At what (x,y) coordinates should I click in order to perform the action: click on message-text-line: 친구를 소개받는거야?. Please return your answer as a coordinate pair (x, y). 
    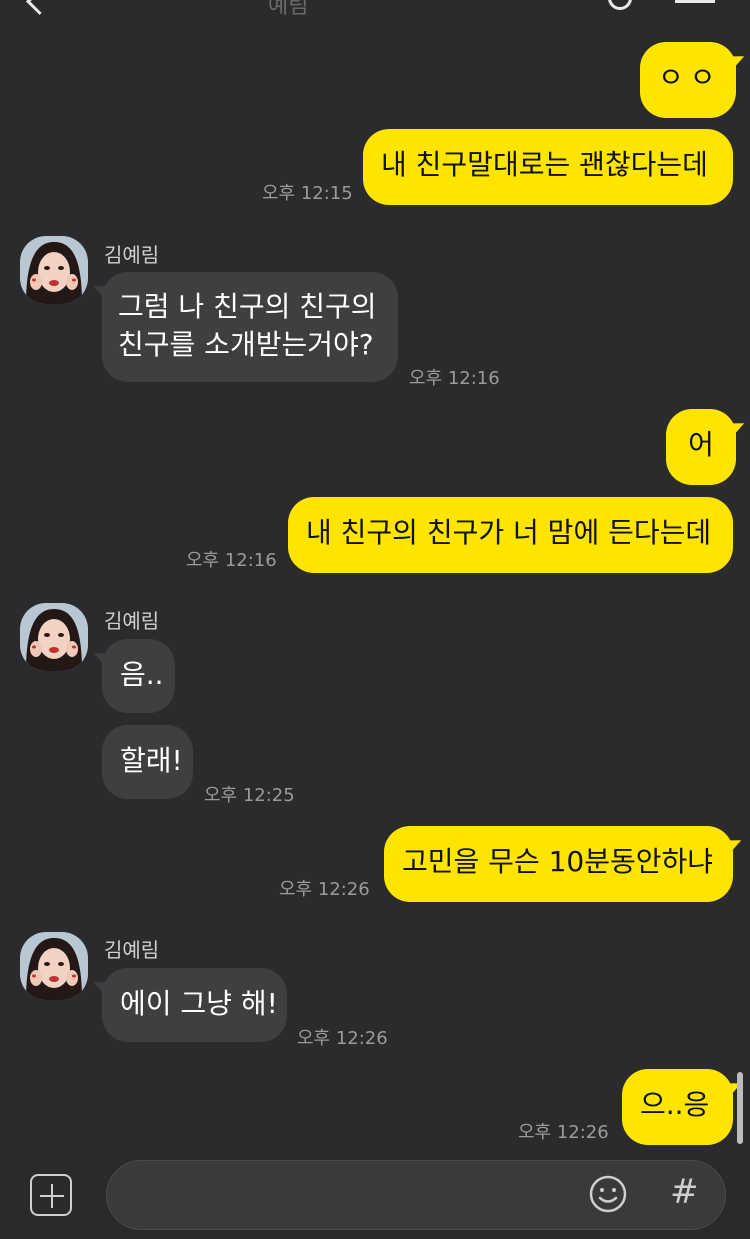
    Looking at the image, I should click on (246, 344).